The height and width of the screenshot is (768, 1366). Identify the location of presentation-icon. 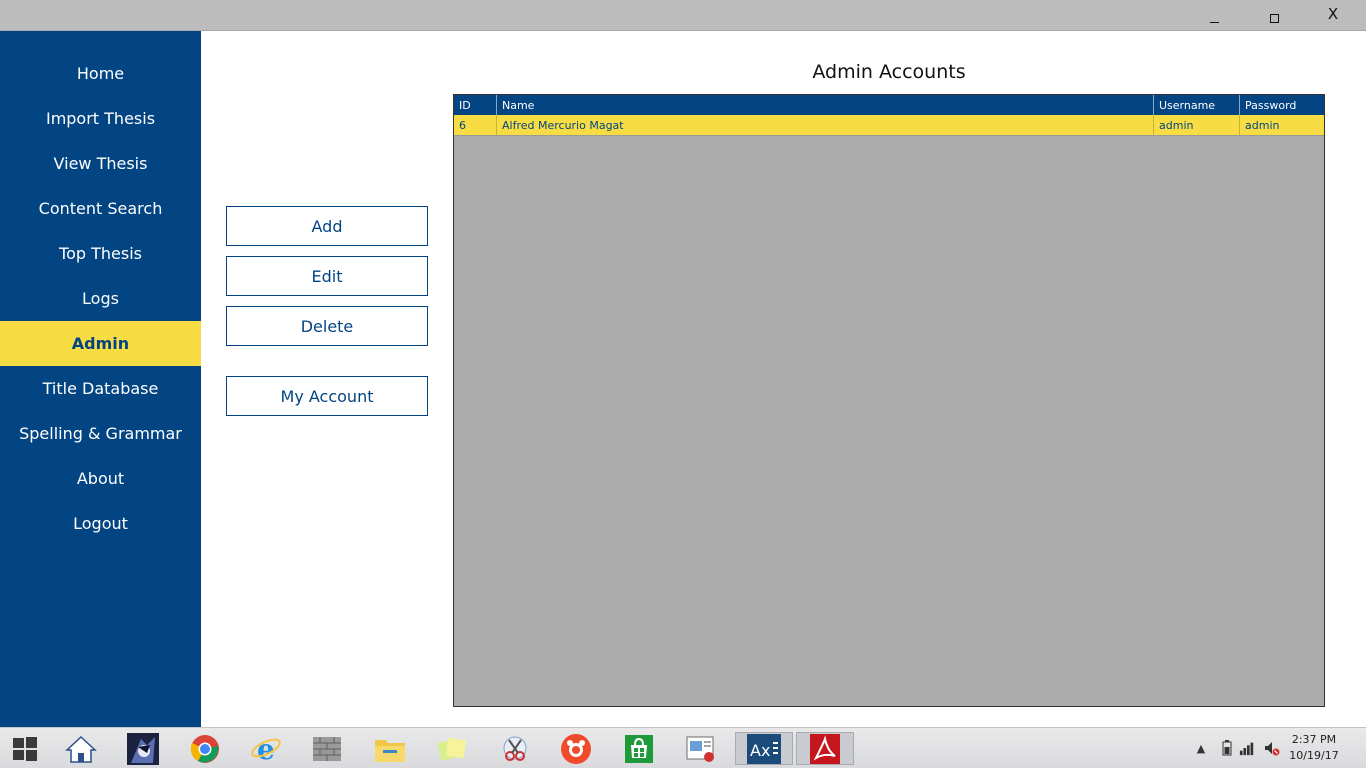
(701, 748).